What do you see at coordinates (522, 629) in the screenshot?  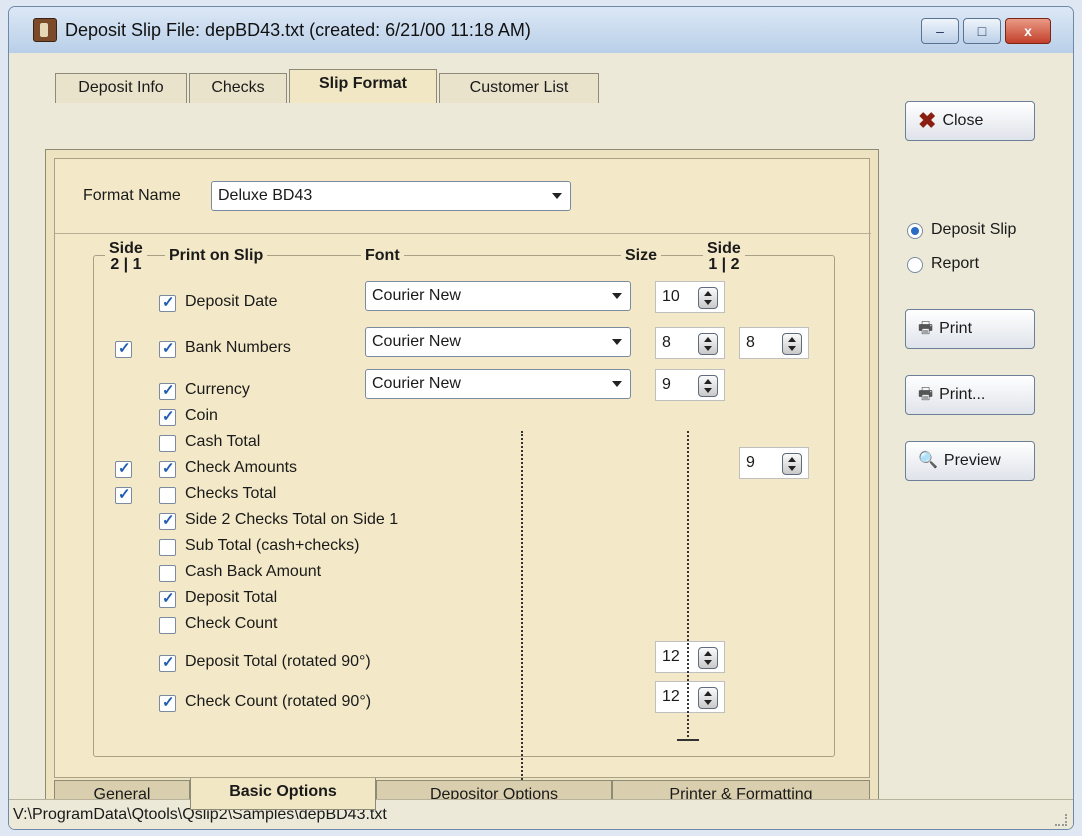 I see `font-dotted-line` at bounding box center [522, 629].